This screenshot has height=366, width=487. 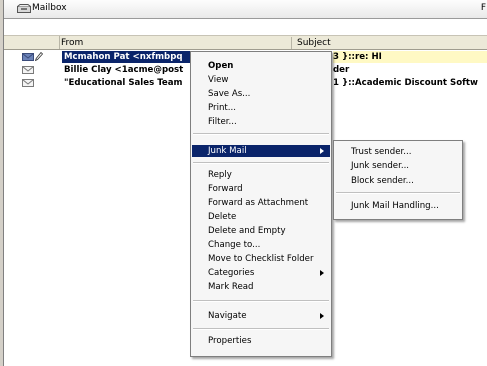 What do you see at coordinates (227, 151) in the screenshot?
I see `menu-item-label: Junk Mail` at bounding box center [227, 151].